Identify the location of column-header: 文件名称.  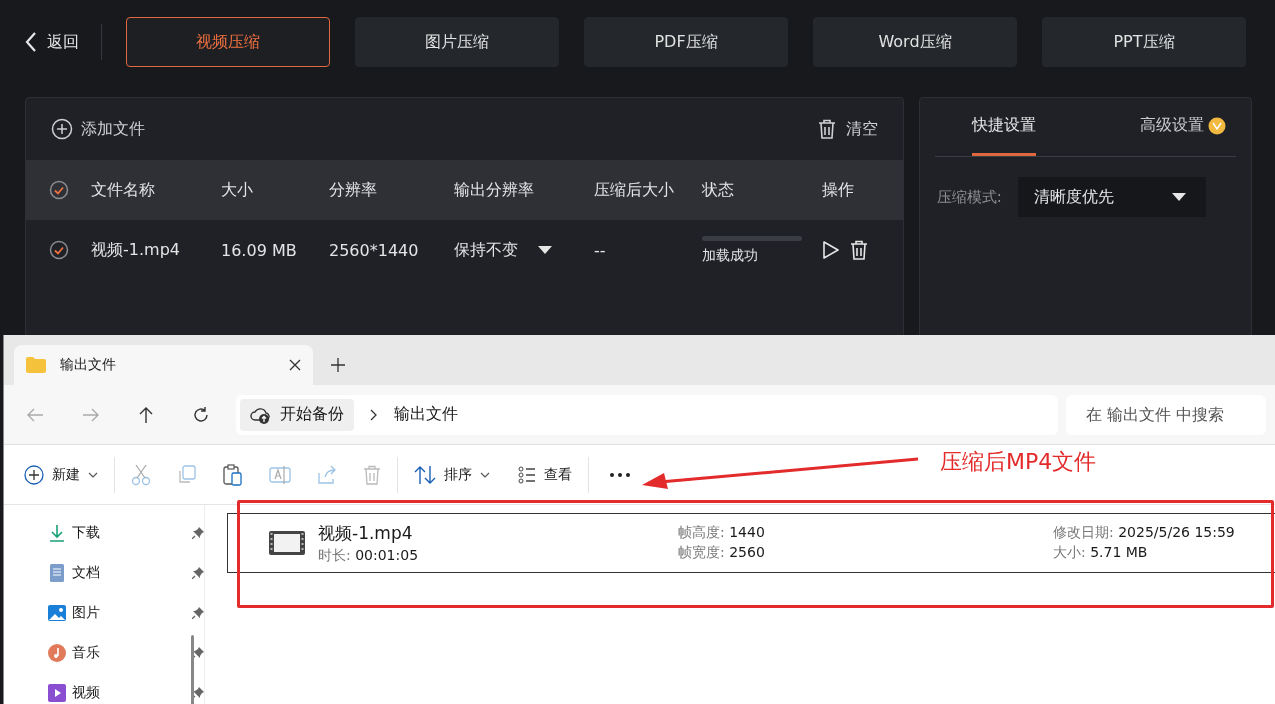
(123, 190).